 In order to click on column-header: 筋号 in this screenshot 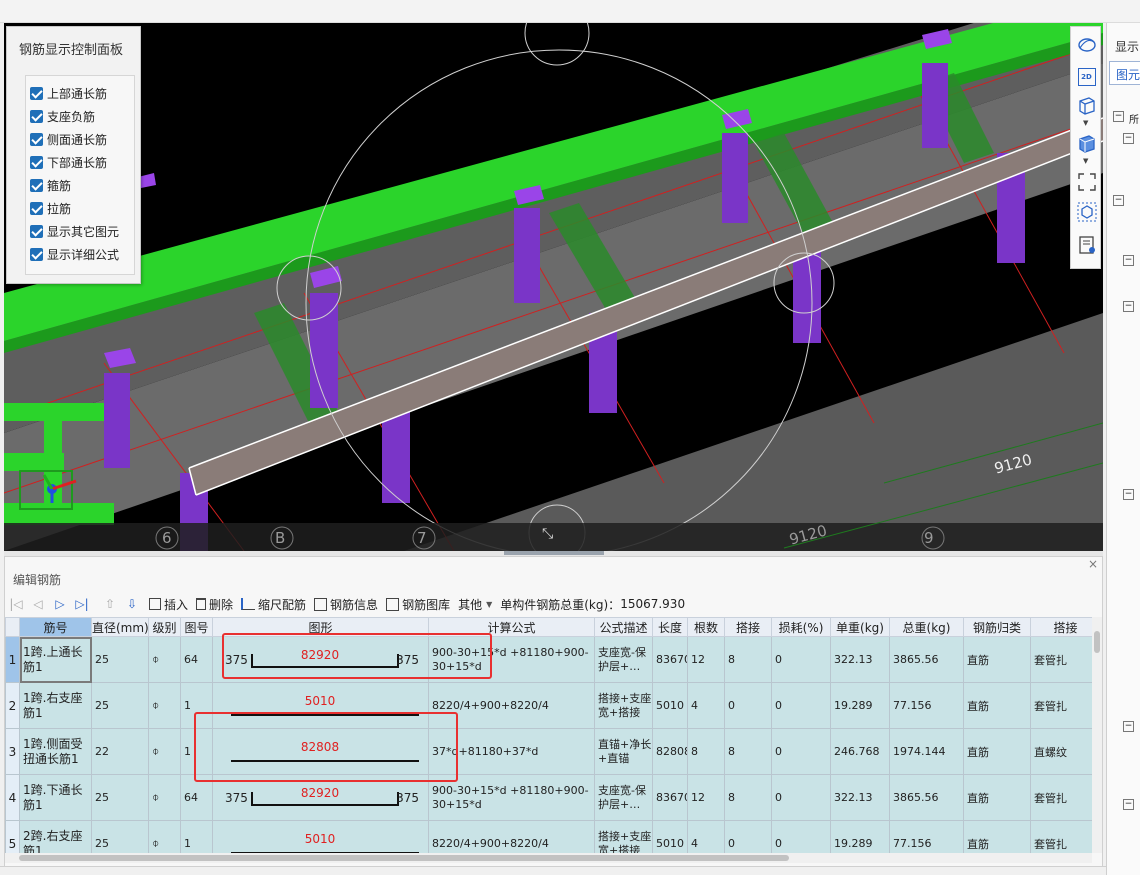, I will do `click(55, 627)`.